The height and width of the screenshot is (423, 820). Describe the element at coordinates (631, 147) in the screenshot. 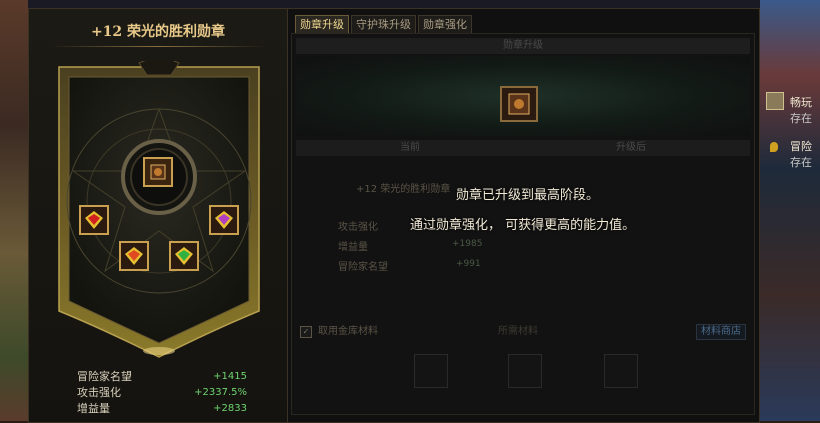

I see `col-next: 升级后` at that location.